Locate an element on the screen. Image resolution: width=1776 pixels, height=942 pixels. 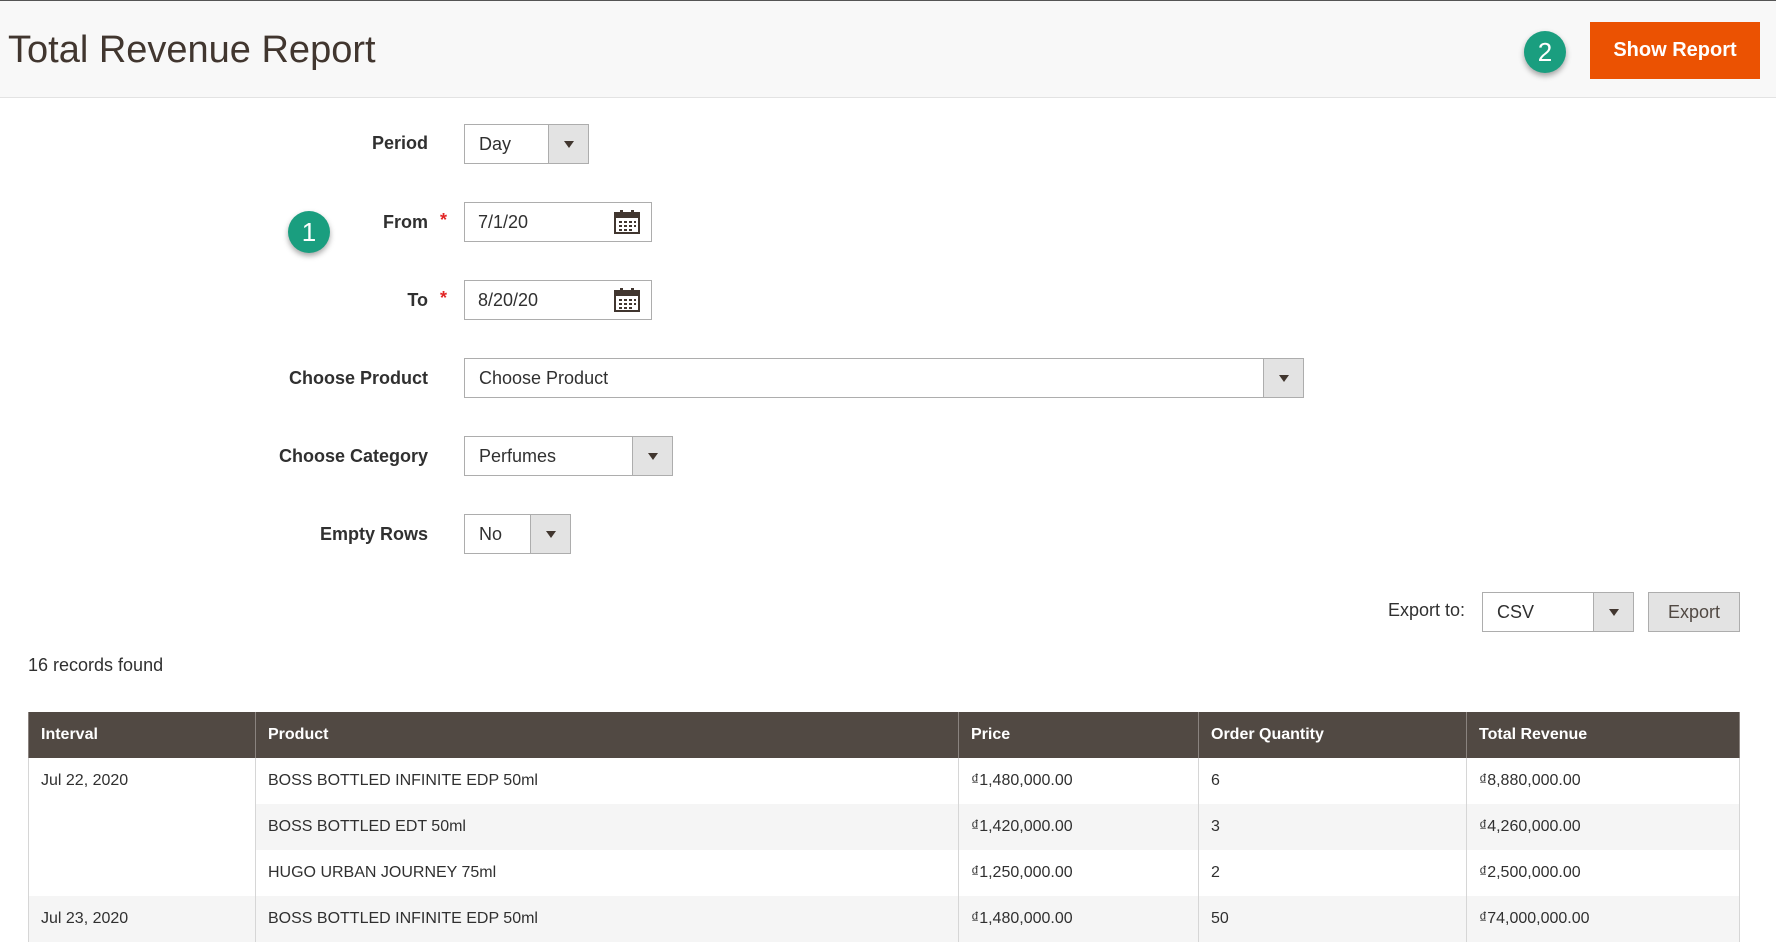
choose-product-select: Choose Product is located at coordinates (884, 378).